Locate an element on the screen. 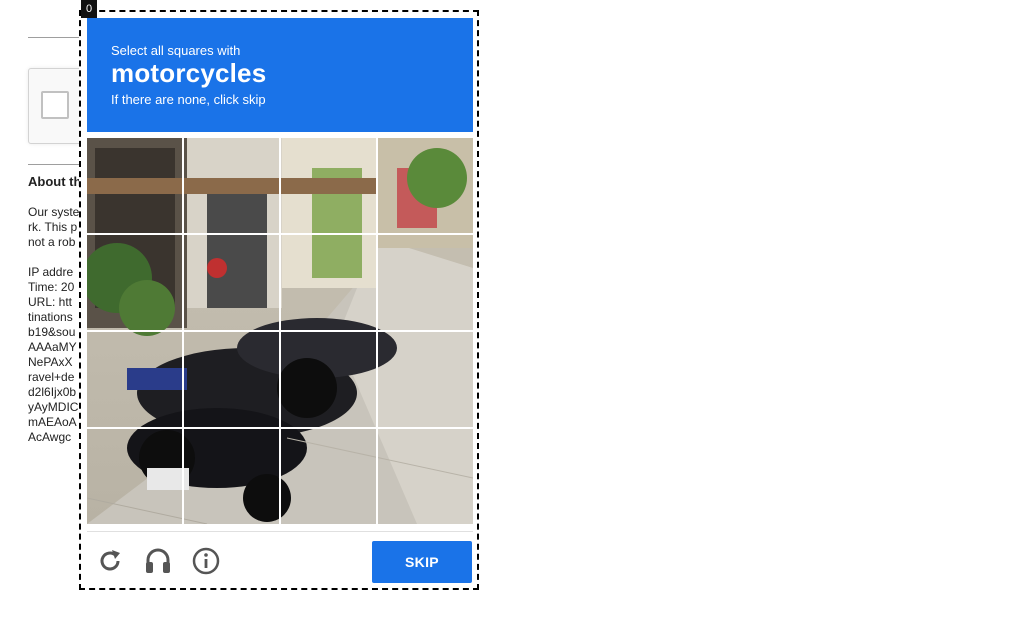 Image resolution: width=1024 pixels, height=629 pixels. audio-icon is located at coordinates (158, 561).